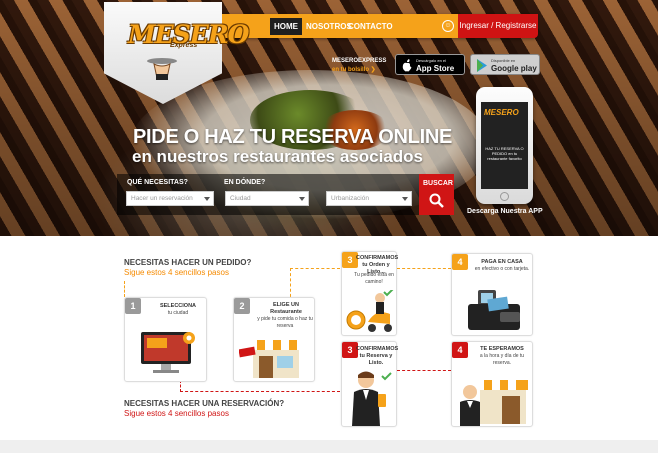 Image resolution: width=658 pixels, height=453 pixels. Describe the element at coordinates (178, 306) in the screenshot. I see `step-title: SELECCIONA` at that location.